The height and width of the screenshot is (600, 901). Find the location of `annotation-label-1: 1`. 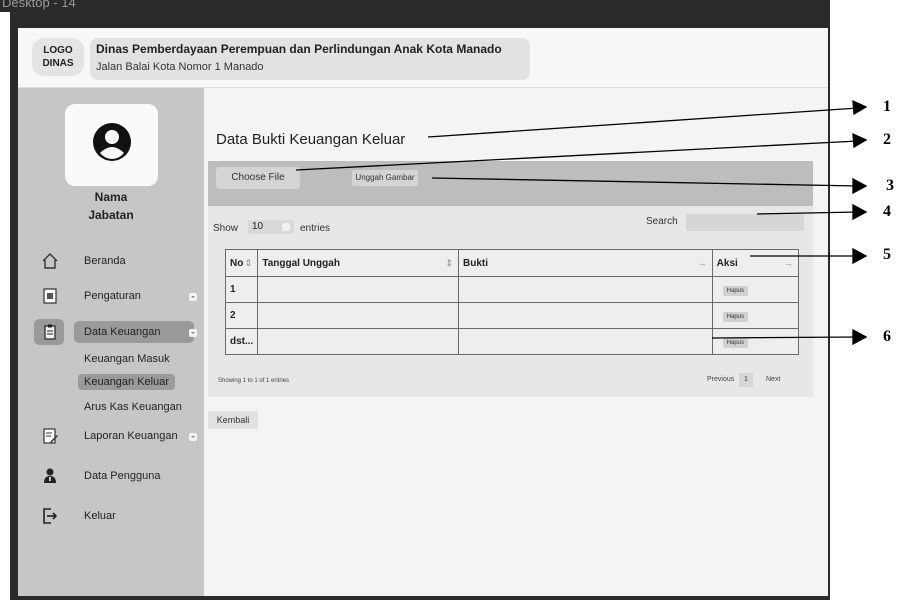

annotation-label-1: 1 is located at coordinates (887, 106).